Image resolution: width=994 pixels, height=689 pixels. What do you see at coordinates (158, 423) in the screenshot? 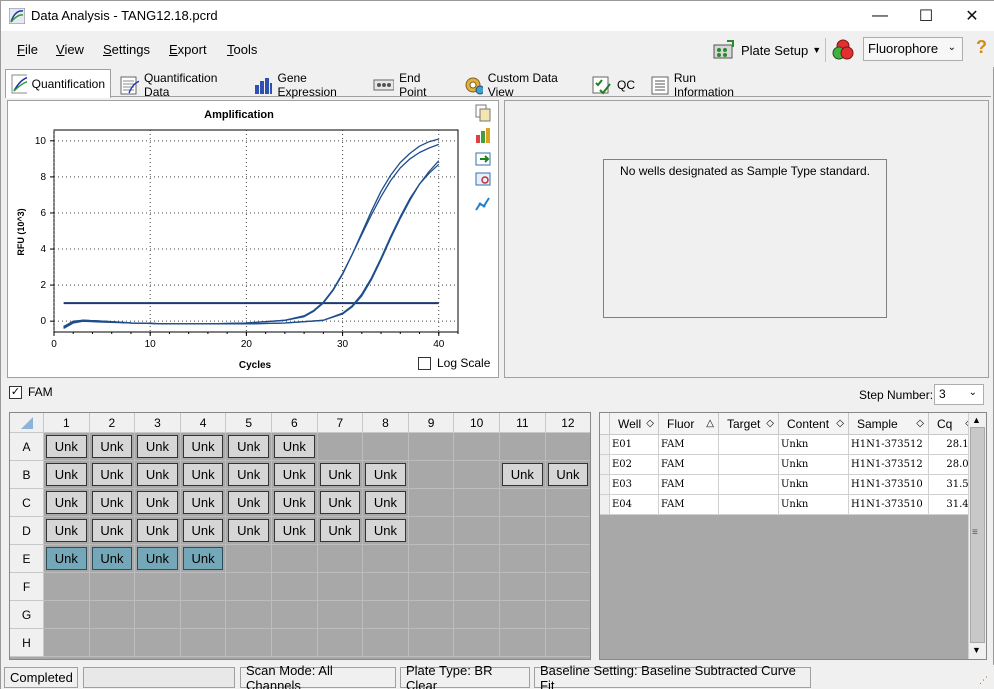
I see `plate-column-header: 3` at bounding box center [158, 423].